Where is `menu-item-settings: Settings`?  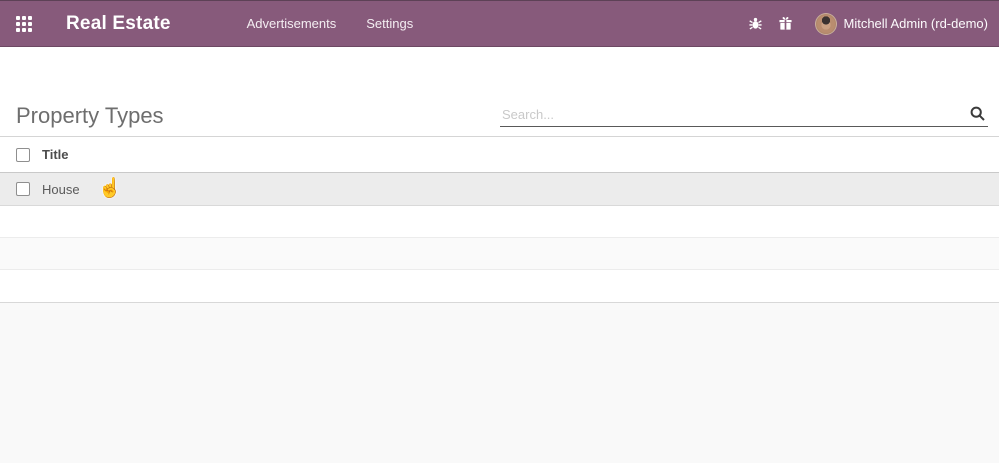
menu-item-settings: Settings is located at coordinates (389, 23).